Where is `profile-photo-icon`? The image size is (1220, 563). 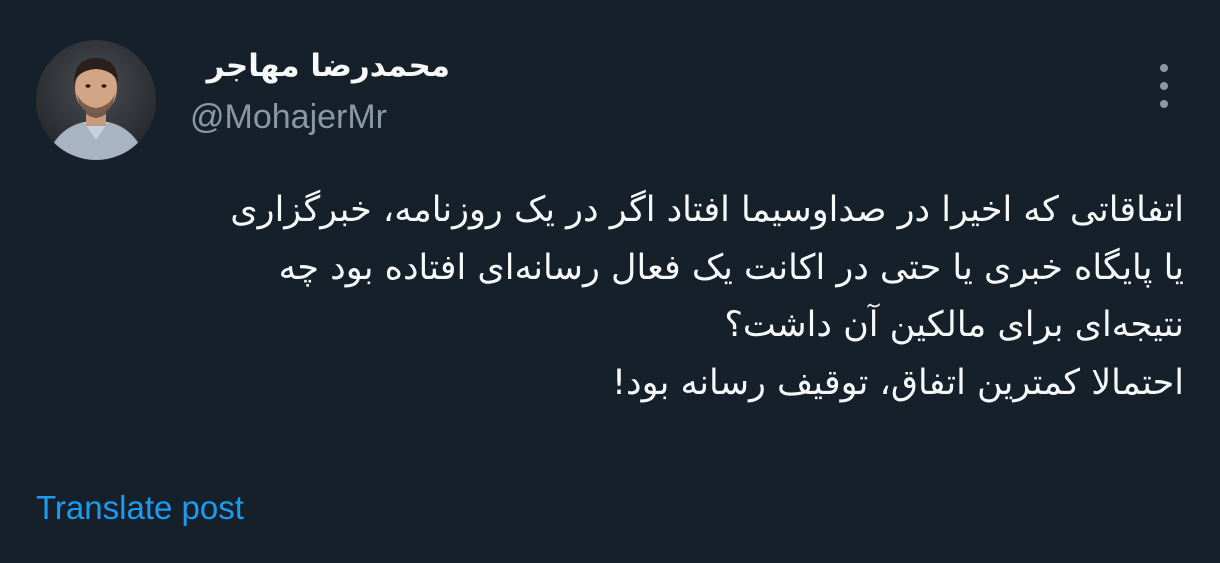 profile-photo-icon is located at coordinates (96, 100).